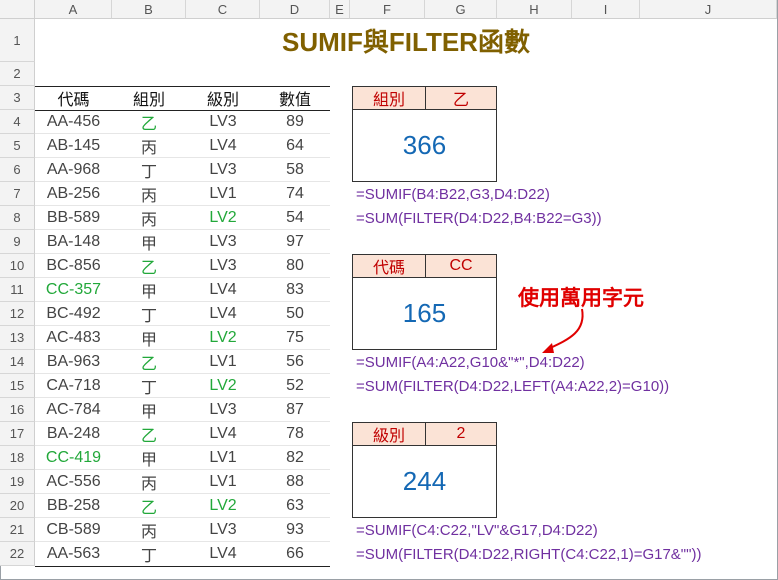 The image size is (778, 580). What do you see at coordinates (73, 266) in the screenshot?
I see `table-cell-code: BC-856` at bounding box center [73, 266].